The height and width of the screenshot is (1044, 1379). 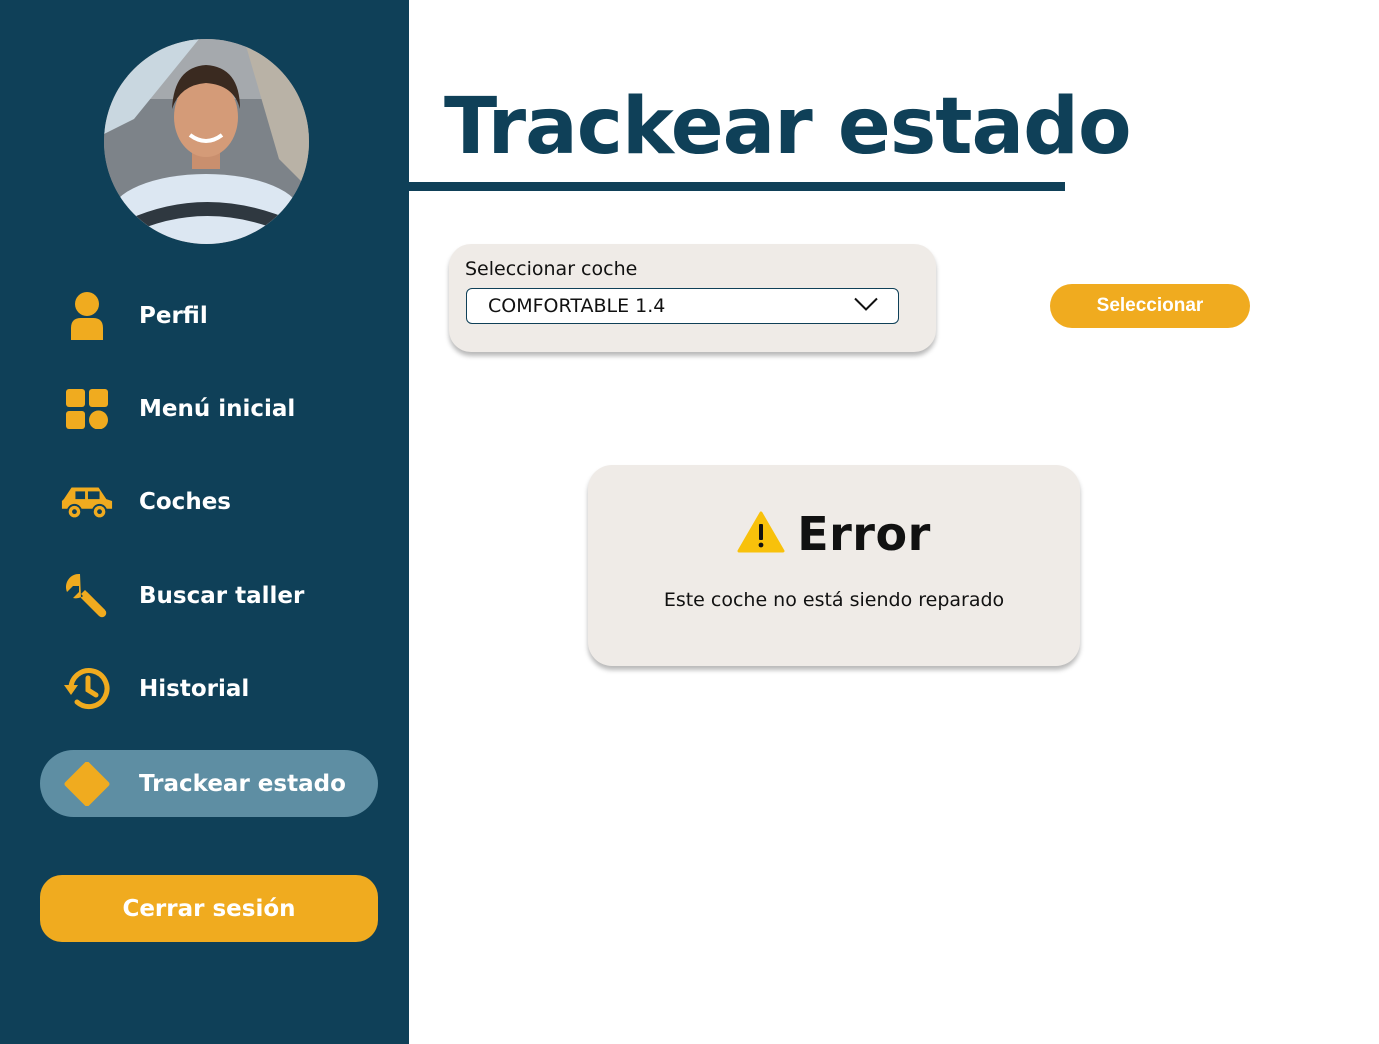 I want to click on title-underline, so click(x=737, y=186).